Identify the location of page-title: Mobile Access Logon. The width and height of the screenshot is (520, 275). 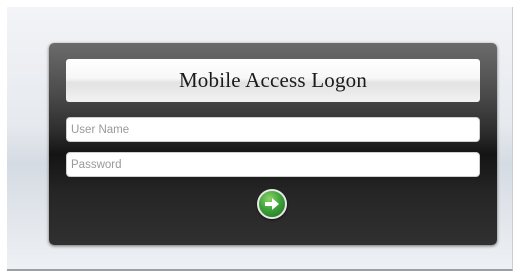
(273, 80).